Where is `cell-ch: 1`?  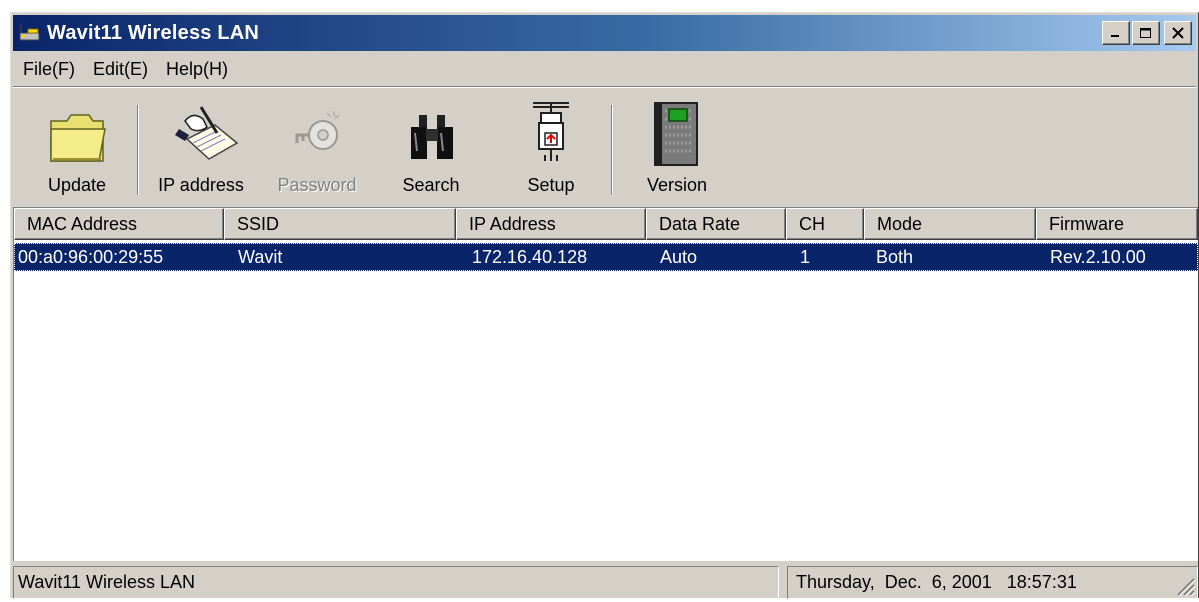 cell-ch: 1 is located at coordinates (805, 257).